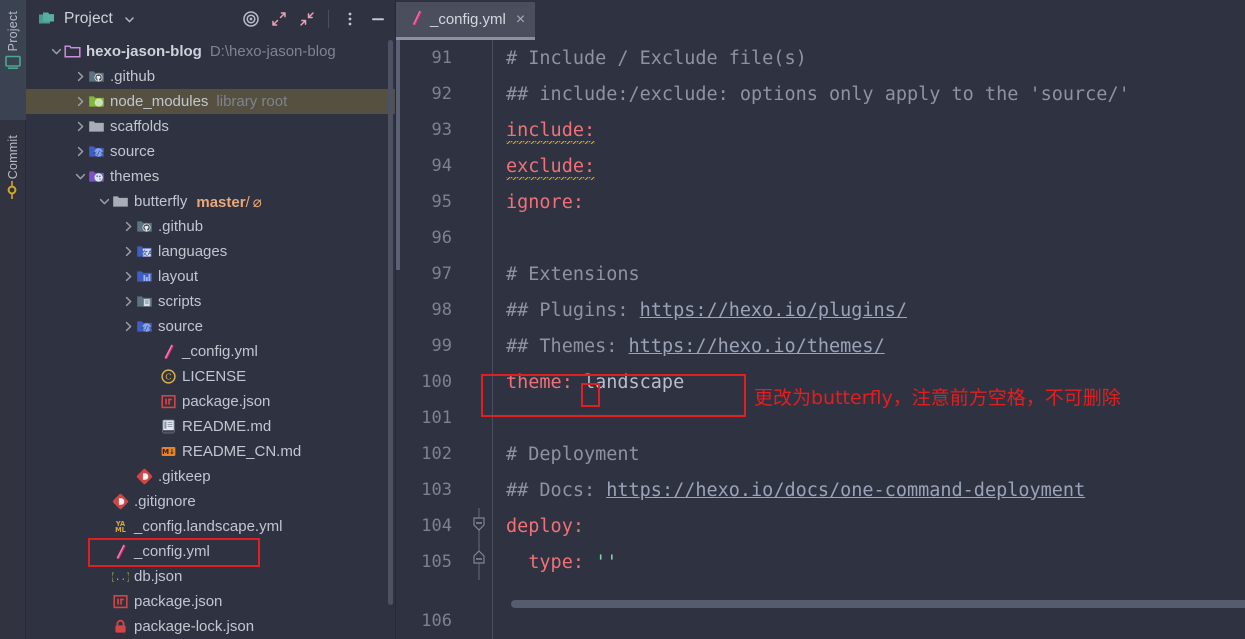 Image resolution: width=1245 pixels, height=639 pixels. What do you see at coordinates (573, 274) in the screenshot?
I see `code-token-comment: # Extensions` at bounding box center [573, 274].